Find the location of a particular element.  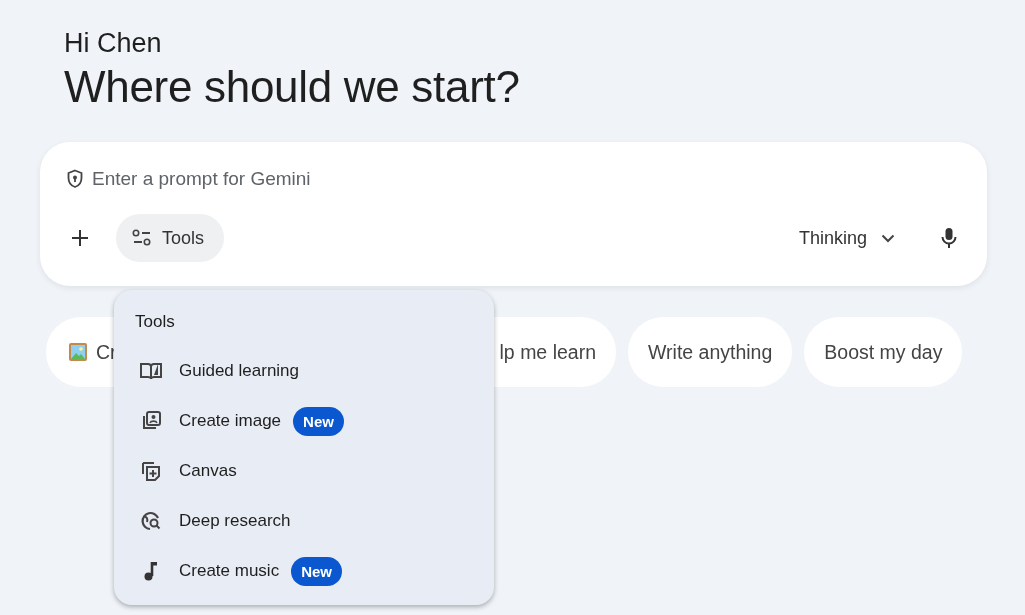

greeting-text: Hi Chen is located at coordinates (113, 43).